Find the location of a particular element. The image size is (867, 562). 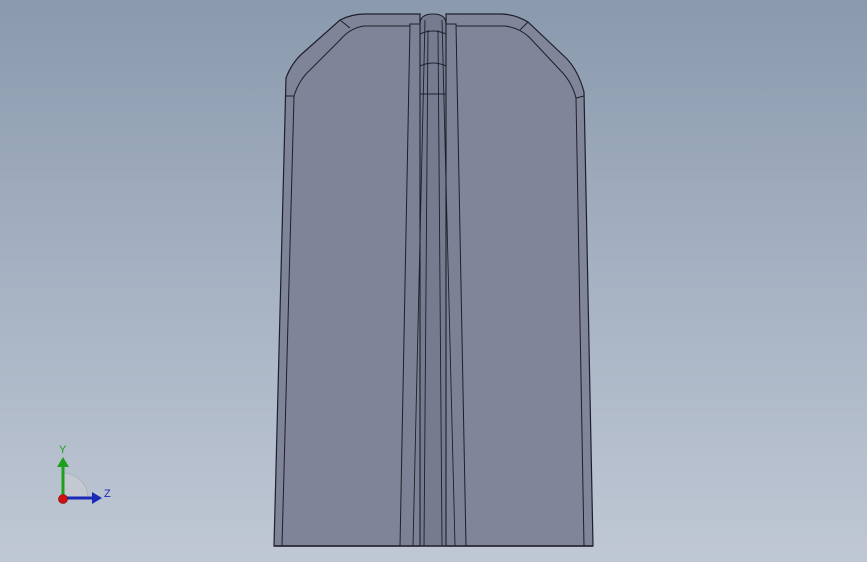

view-orientation-triad: Y Z is located at coordinates (84, 474).